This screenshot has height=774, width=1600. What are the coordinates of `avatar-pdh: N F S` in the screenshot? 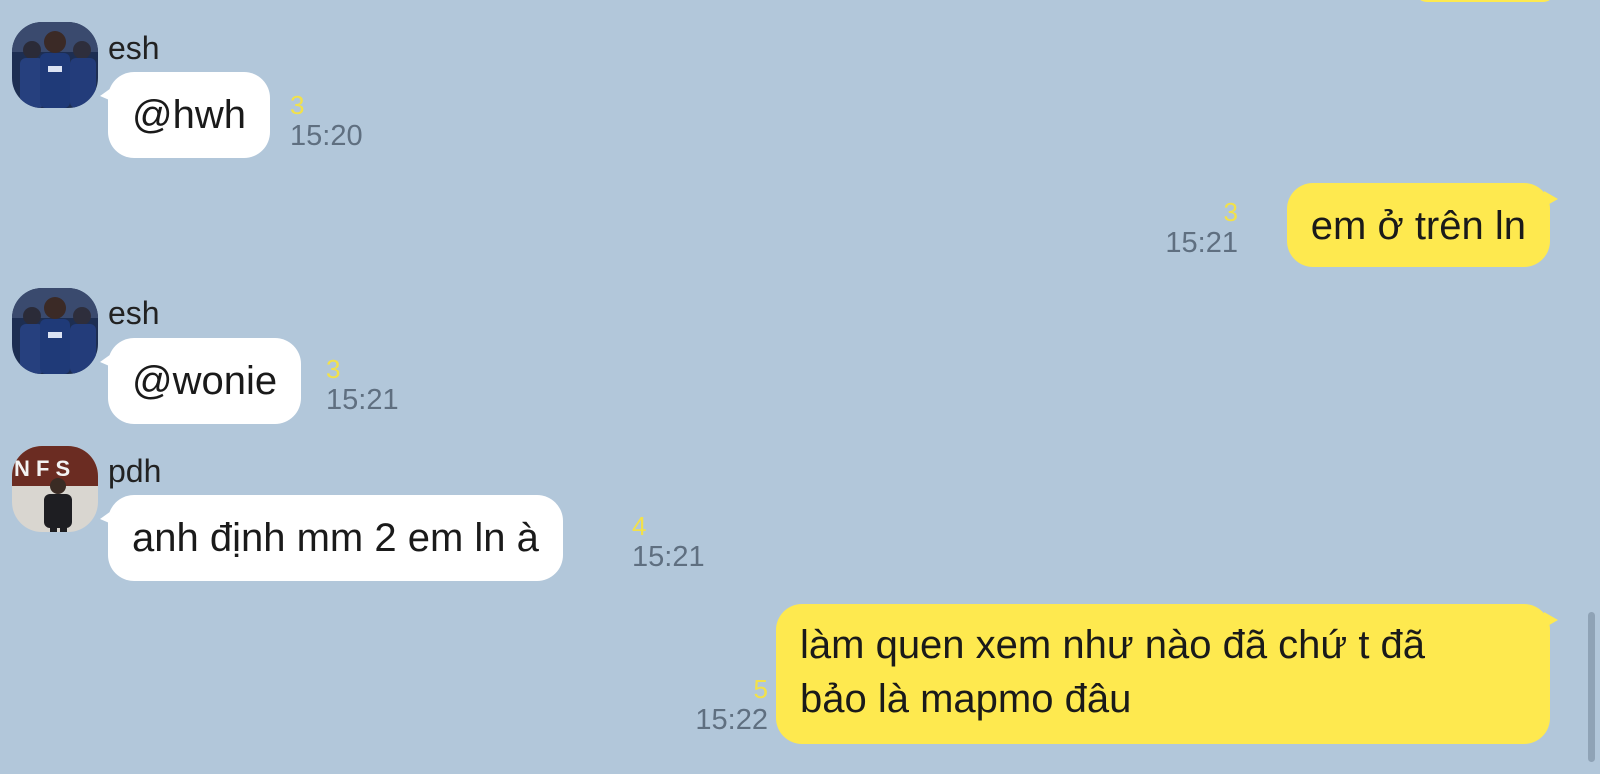 It's located at (55, 489).